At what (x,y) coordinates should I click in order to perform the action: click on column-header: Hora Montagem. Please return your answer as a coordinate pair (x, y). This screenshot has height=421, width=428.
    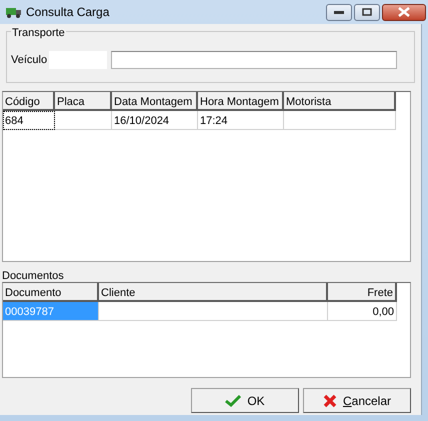
    Looking at the image, I should click on (241, 101).